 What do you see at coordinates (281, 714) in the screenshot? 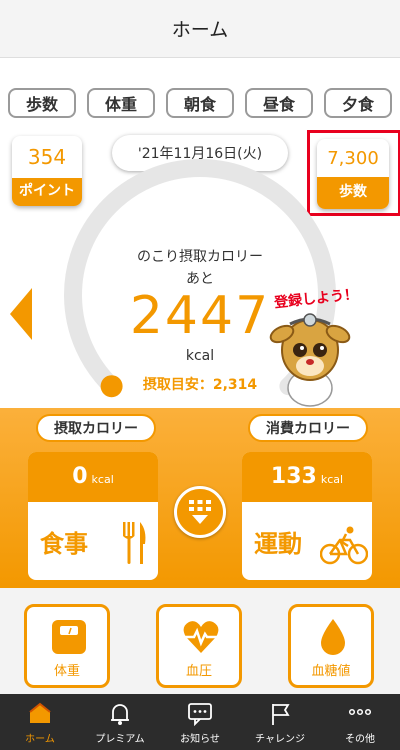
I see `flag-icon` at bounding box center [281, 714].